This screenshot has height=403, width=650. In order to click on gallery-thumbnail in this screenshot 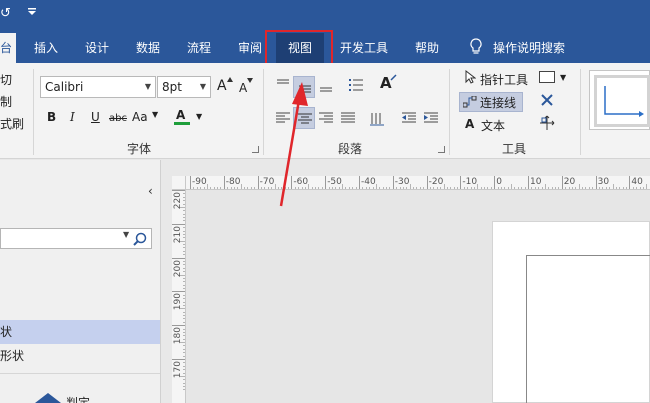, I will do `click(622, 101)`.